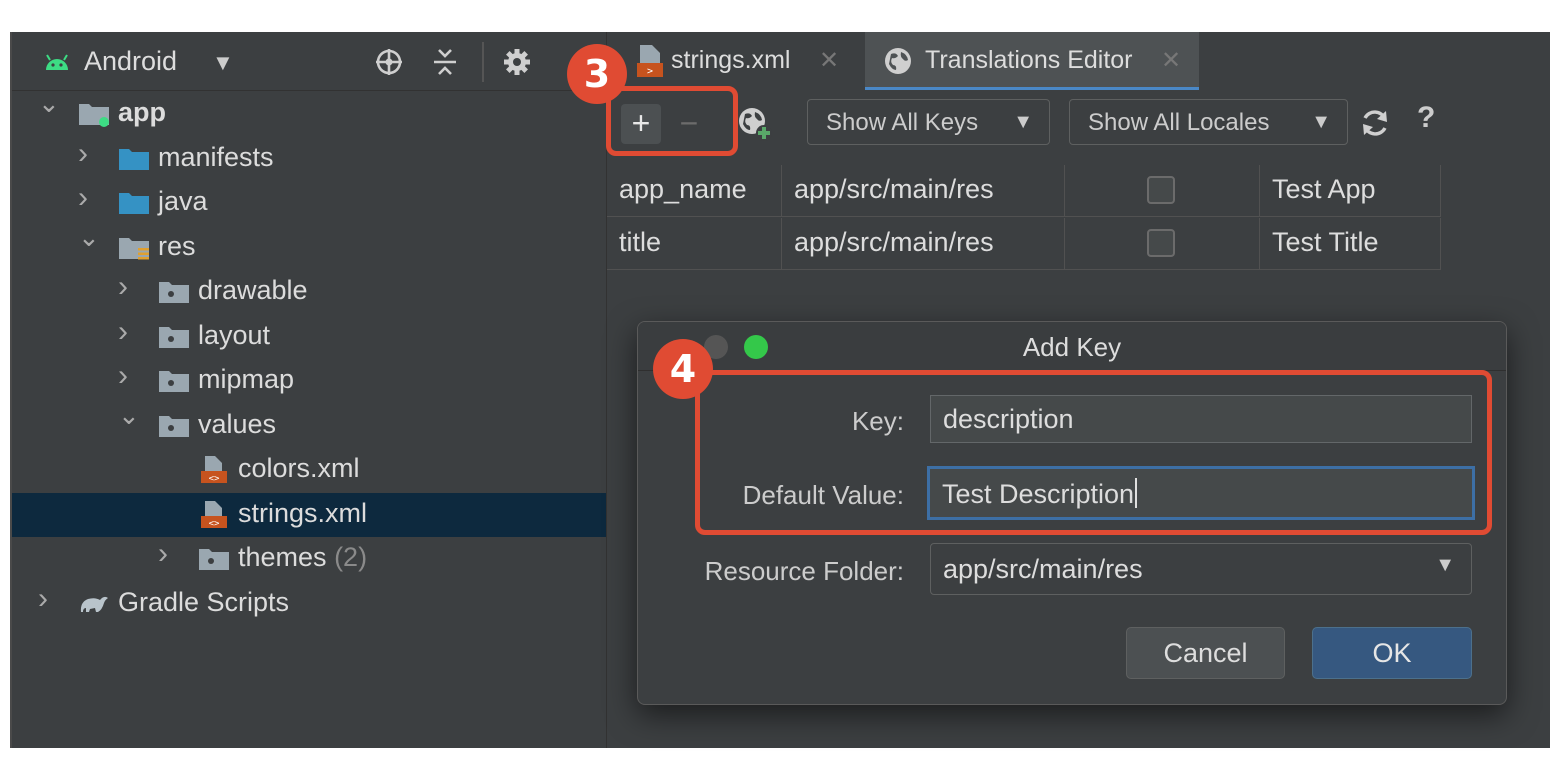 This screenshot has width=1558, height=780. Describe the element at coordinates (1375, 123) in the screenshot. I see `refresh-icon` at that location.